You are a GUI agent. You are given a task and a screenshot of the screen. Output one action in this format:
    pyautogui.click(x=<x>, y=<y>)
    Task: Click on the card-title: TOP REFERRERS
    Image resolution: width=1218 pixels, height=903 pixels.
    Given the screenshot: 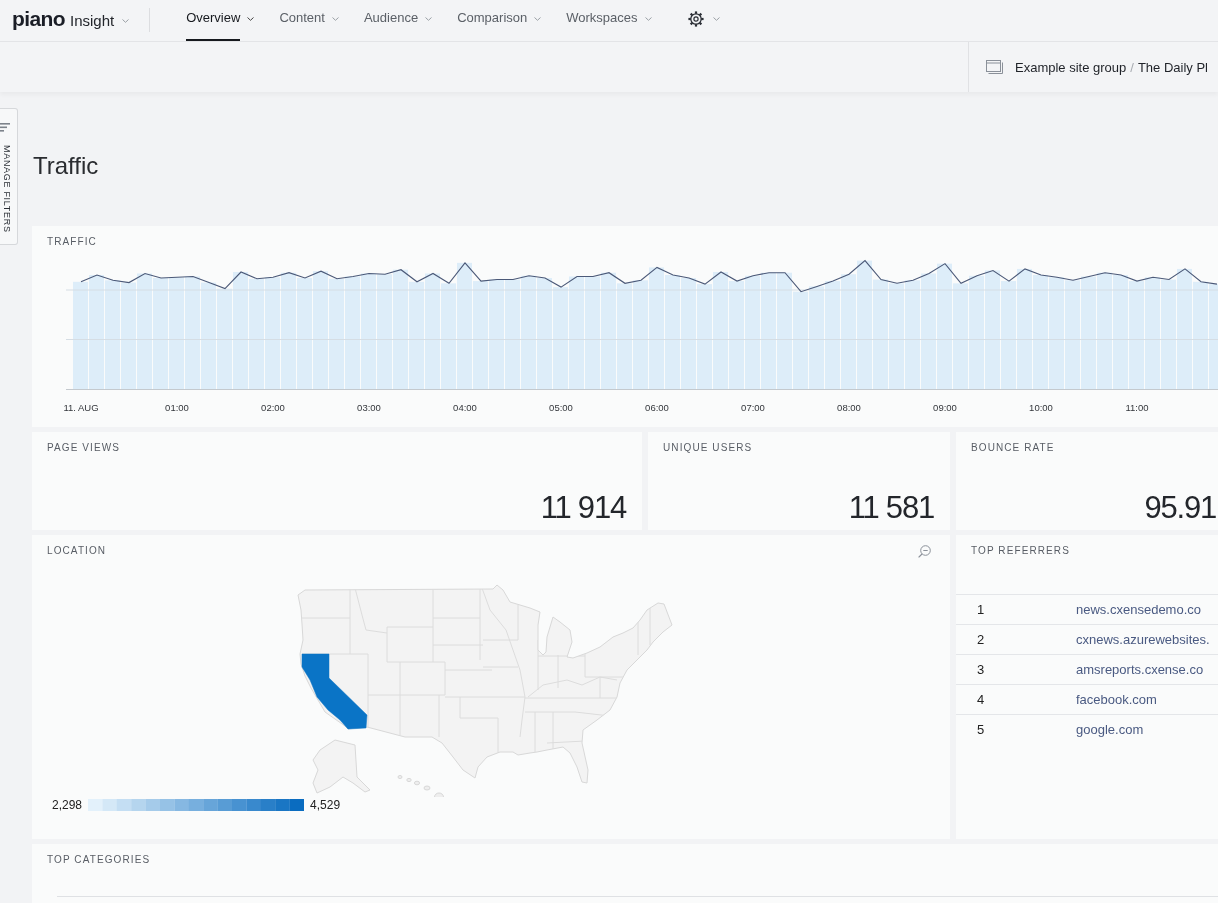 What is the action you would take?
    pyautogui.click(x=1020, y=551)
    